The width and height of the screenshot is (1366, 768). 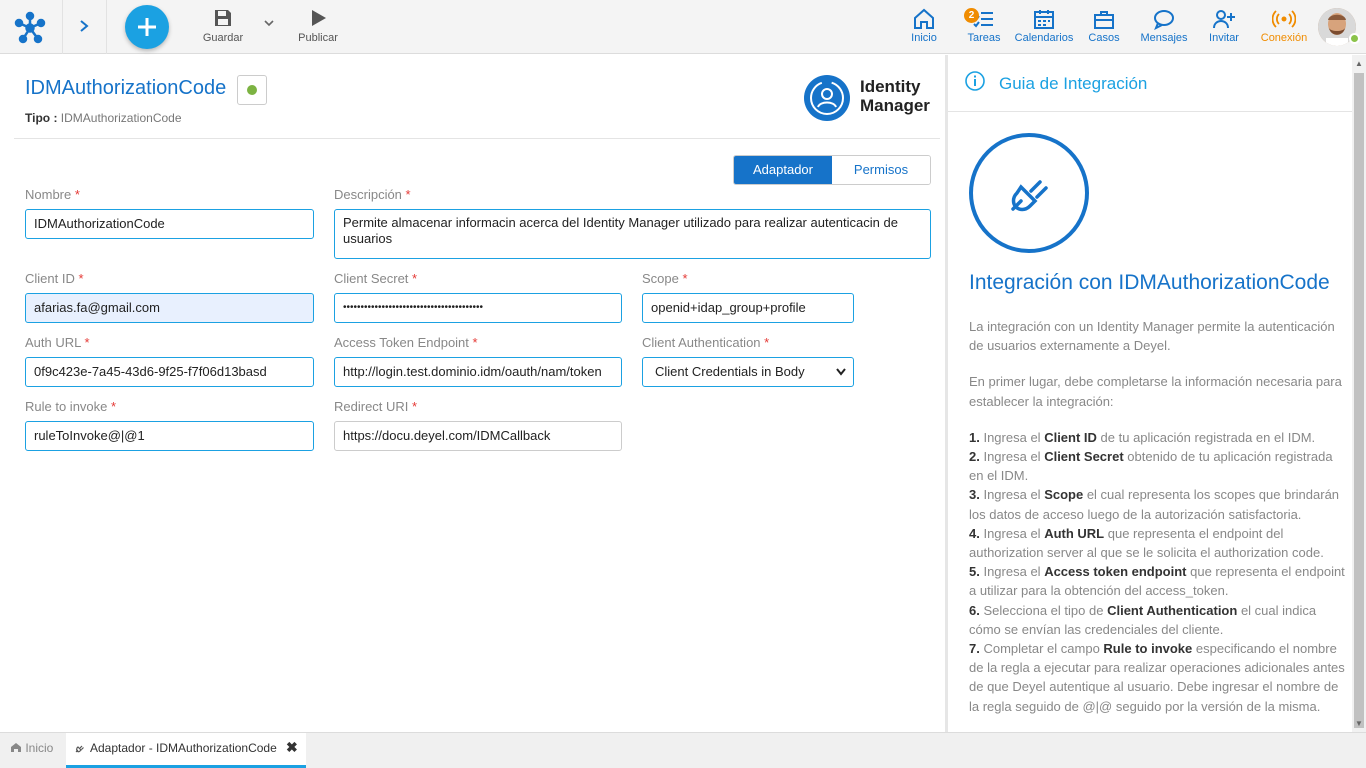 What do you see at coordinates (372, 194) in the screenshot?
I see `descripcion-label: Descripción *` at bounding box center [372, 194].